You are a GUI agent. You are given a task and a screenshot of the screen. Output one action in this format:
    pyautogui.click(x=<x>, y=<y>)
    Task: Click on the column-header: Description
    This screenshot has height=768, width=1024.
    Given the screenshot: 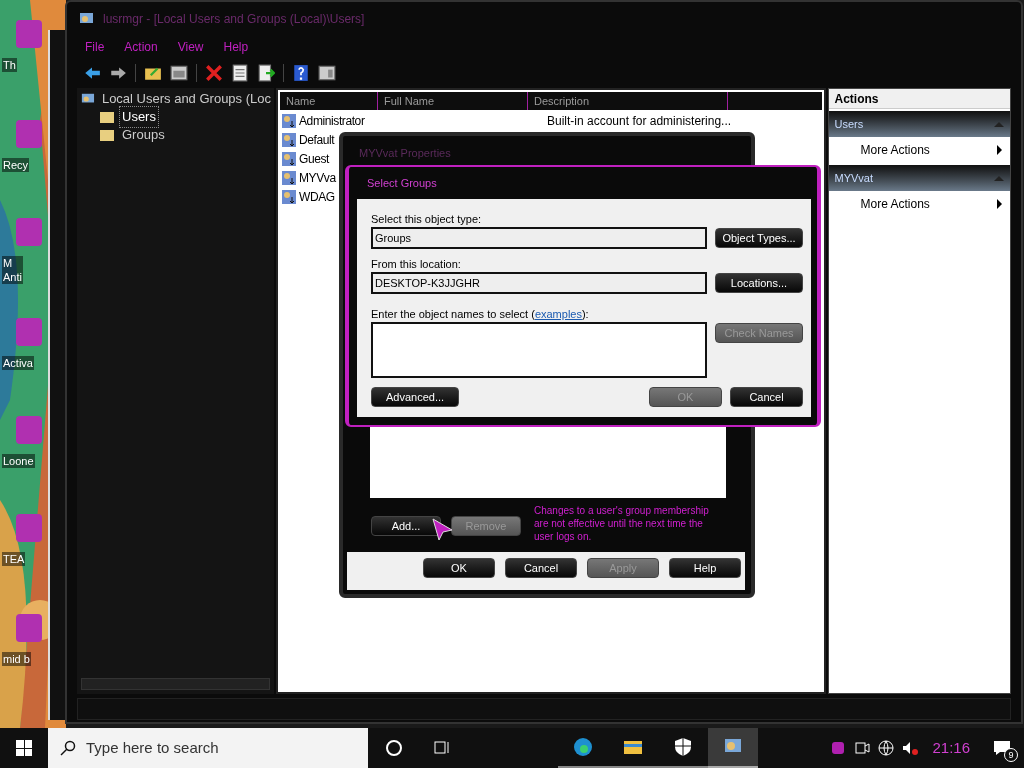 What is the action you would take?
    pyautogui.click(x=628, y=101)
    